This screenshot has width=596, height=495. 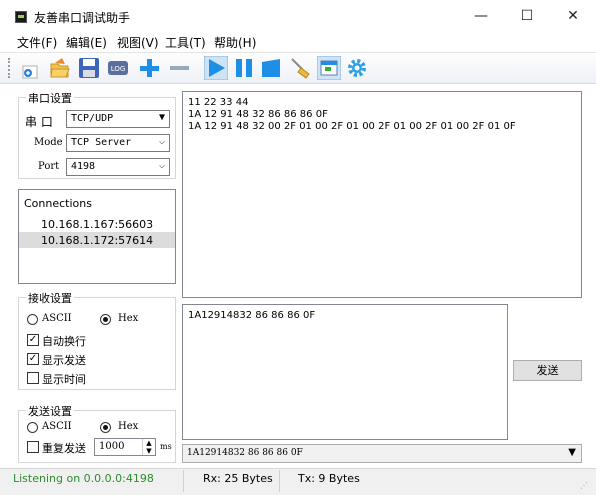 What do you see at coordinates (32, 427) in the screenshot?
I see `send-ascii-radio` at bounding box center [32, 427].